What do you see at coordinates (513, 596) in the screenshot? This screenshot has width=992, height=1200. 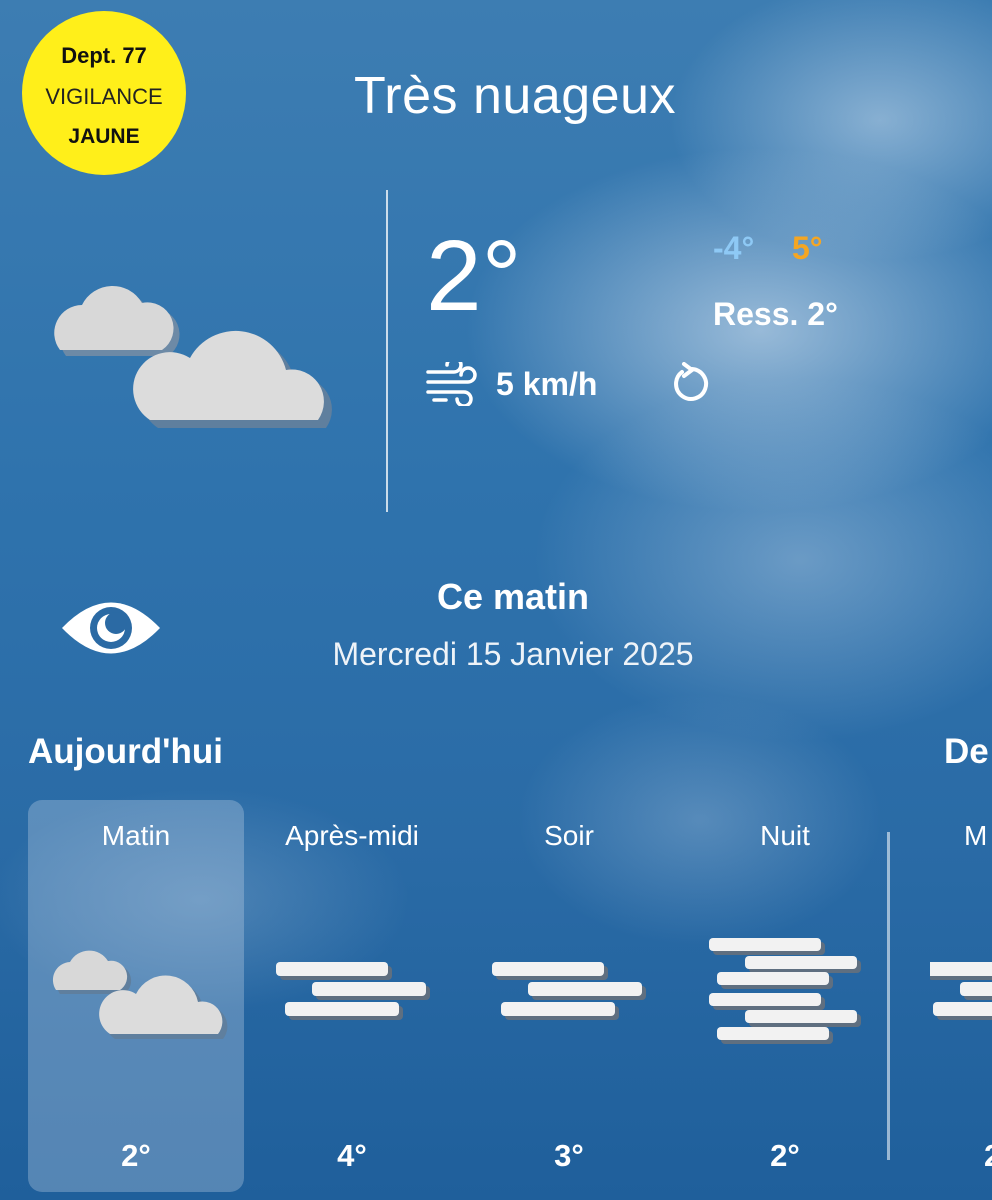 I see `period-title: Ce matin` at bounding box center [513, 596].